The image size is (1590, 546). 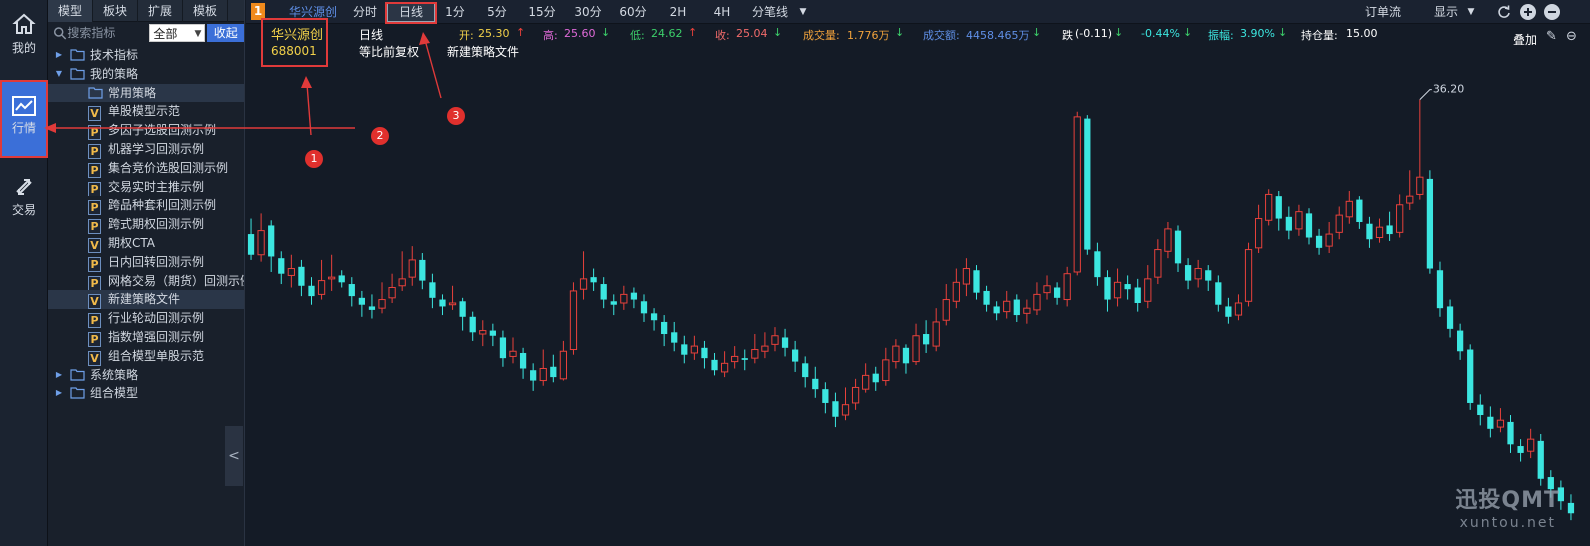 I want to click on arrow-up-icon: ↑, so click(x=521, y=32).